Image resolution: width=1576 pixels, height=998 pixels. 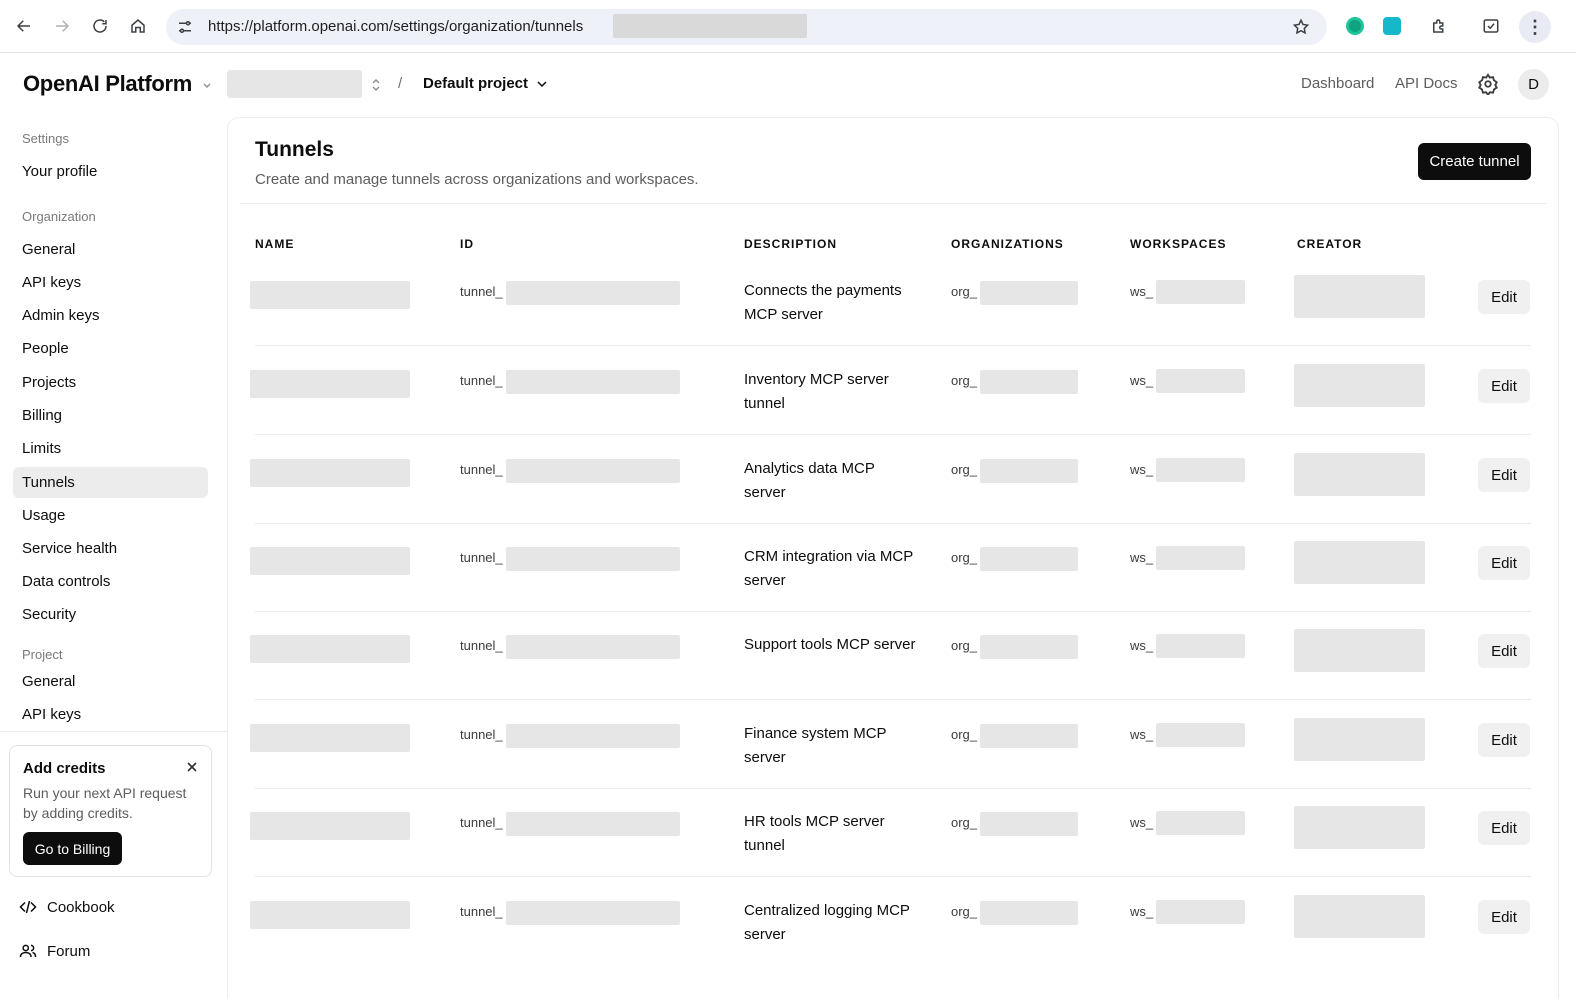 I want to click on browser-menu-icon: ⋮, so click(x=1535, y=27).